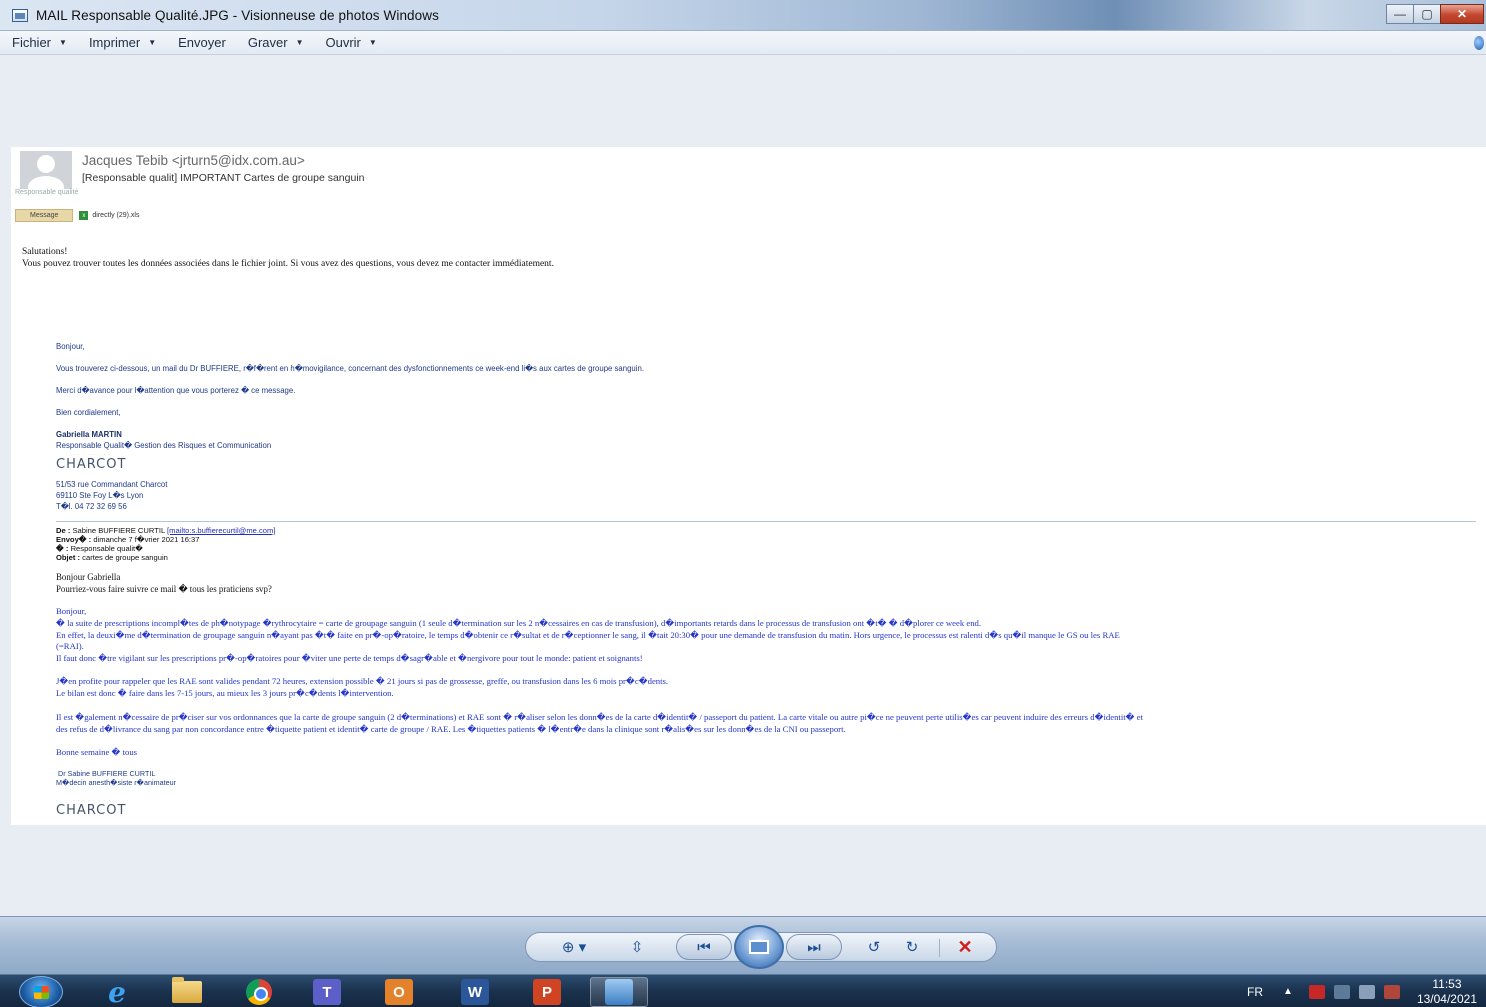 The image size is (1486, 1007). What do you see at coordinates (68, 557) in the screenshot?
I see `subject-label: Objet :` at bounding box center [68, 557].